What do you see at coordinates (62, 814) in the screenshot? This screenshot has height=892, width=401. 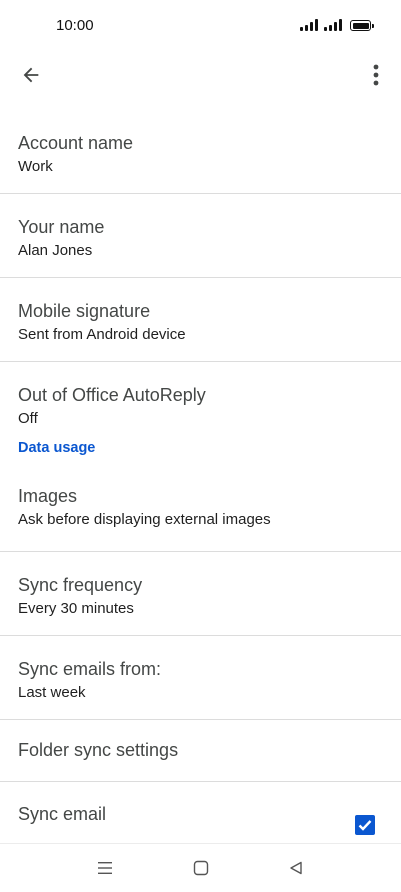 I see `setting-title: Sync email` at bounding box center [62, 814].